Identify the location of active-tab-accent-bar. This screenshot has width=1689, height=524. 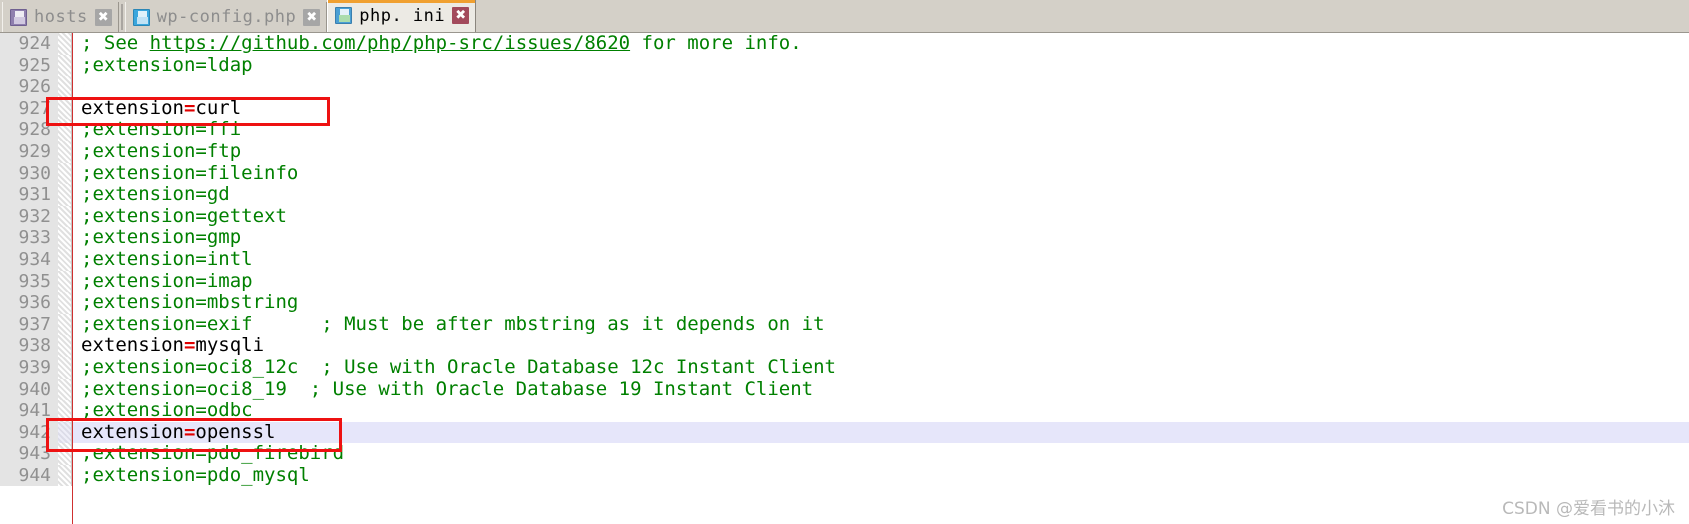
(402, 1).